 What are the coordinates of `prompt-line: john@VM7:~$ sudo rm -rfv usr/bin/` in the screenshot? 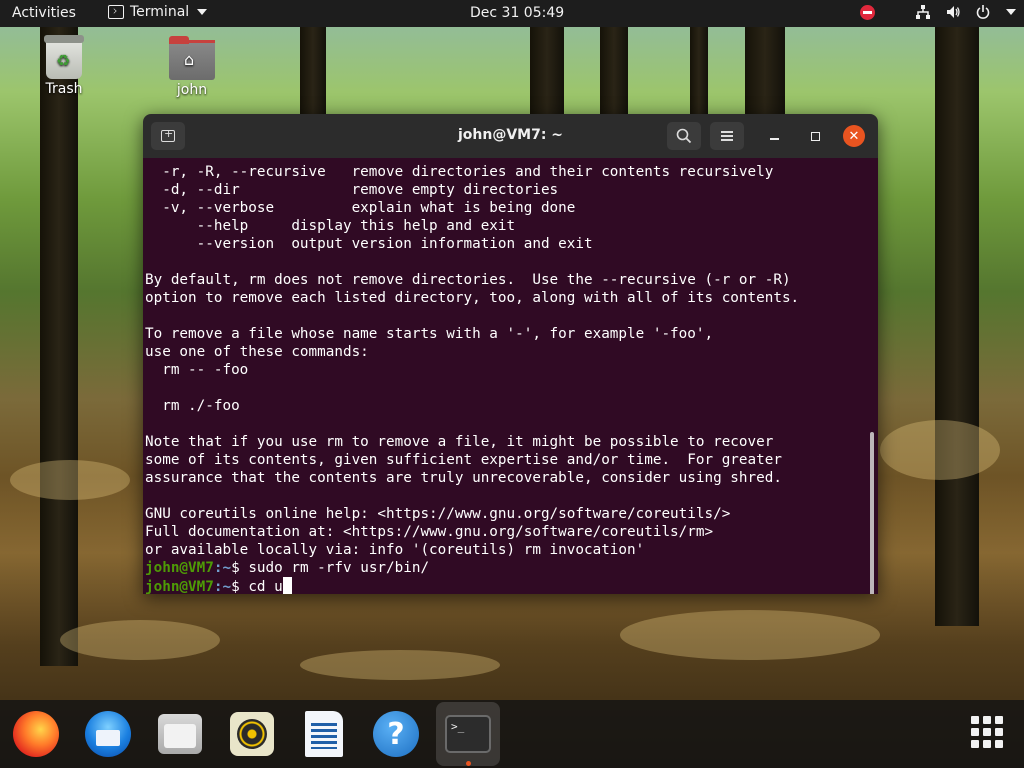 It's located at (511, 568).